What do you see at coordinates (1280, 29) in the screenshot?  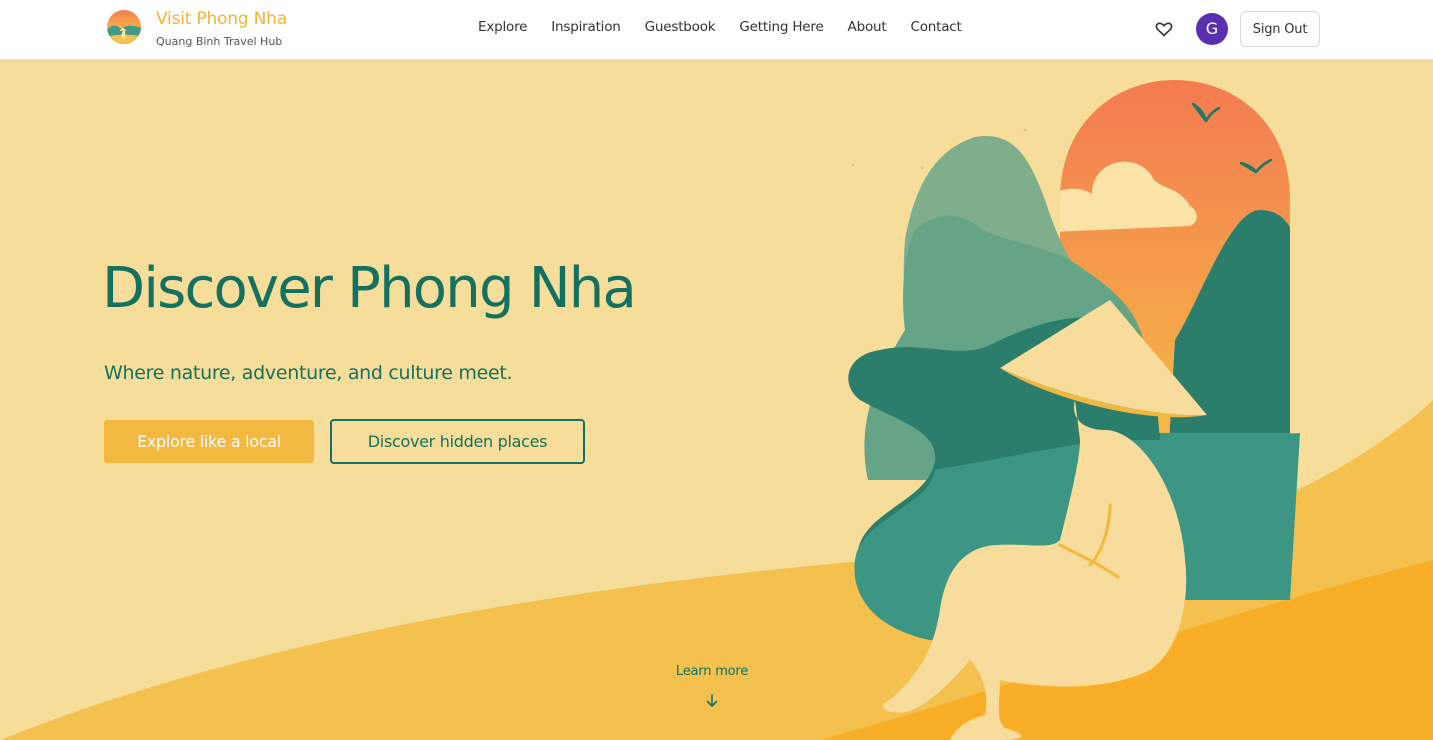 I see `sign-out-button: Sign Out` at bounding box center [1280, 29].